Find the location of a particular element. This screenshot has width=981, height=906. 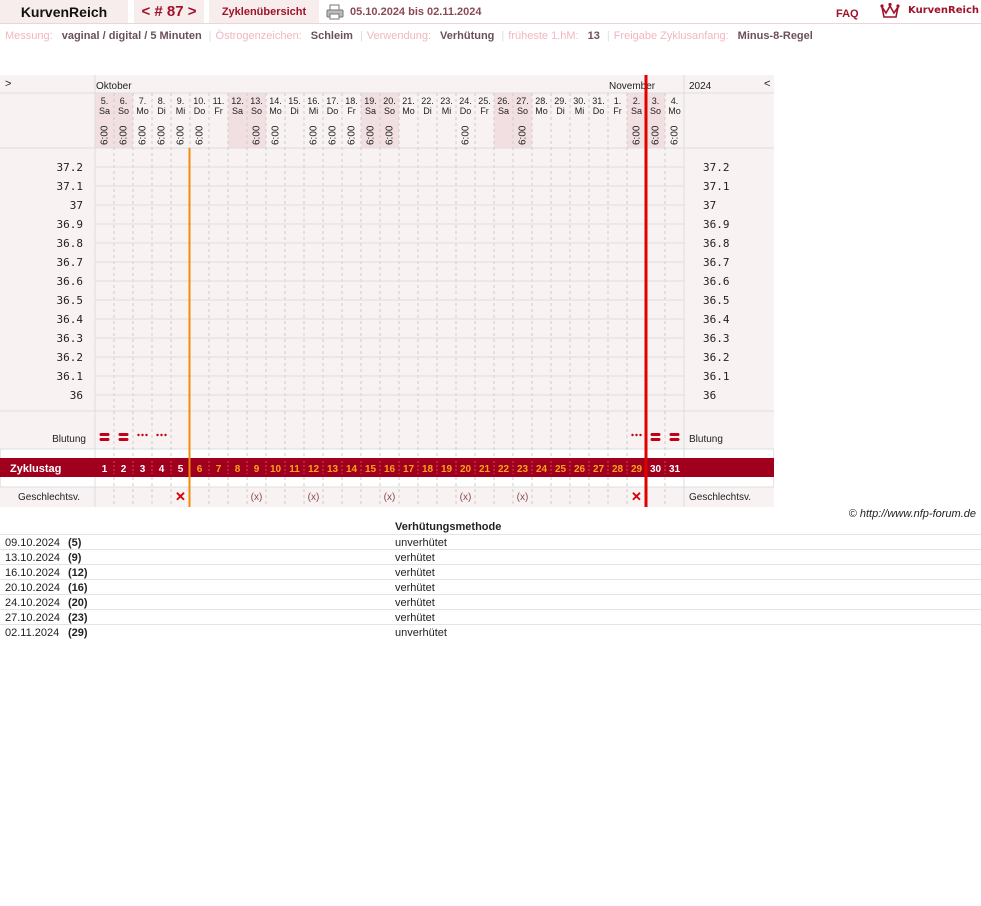

cycle-day-number: 27 is located at coordinates (599, 469).